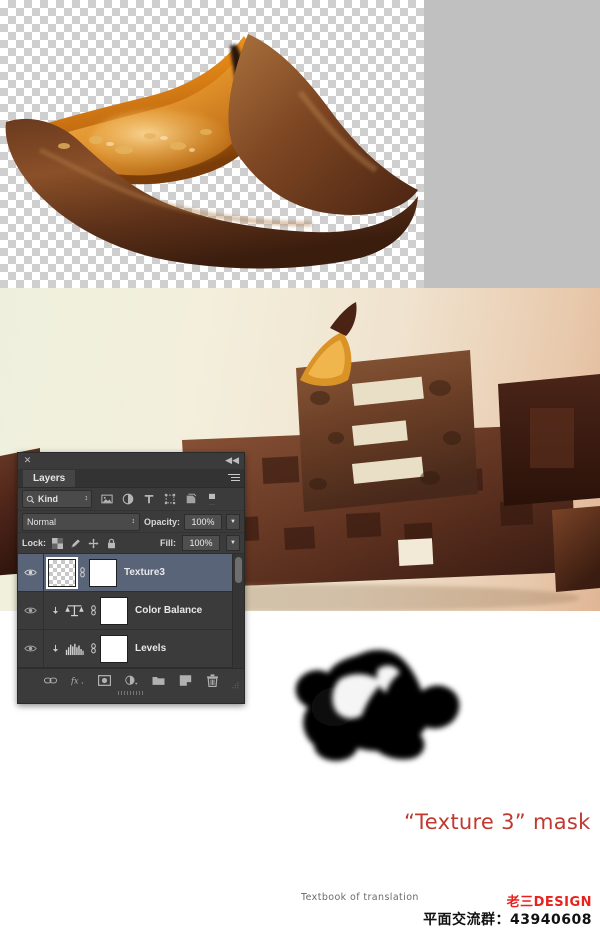 This screenshot has width=600, height=932. I want to click on filter-kind-select: Kind ↕, so click(57, 499).